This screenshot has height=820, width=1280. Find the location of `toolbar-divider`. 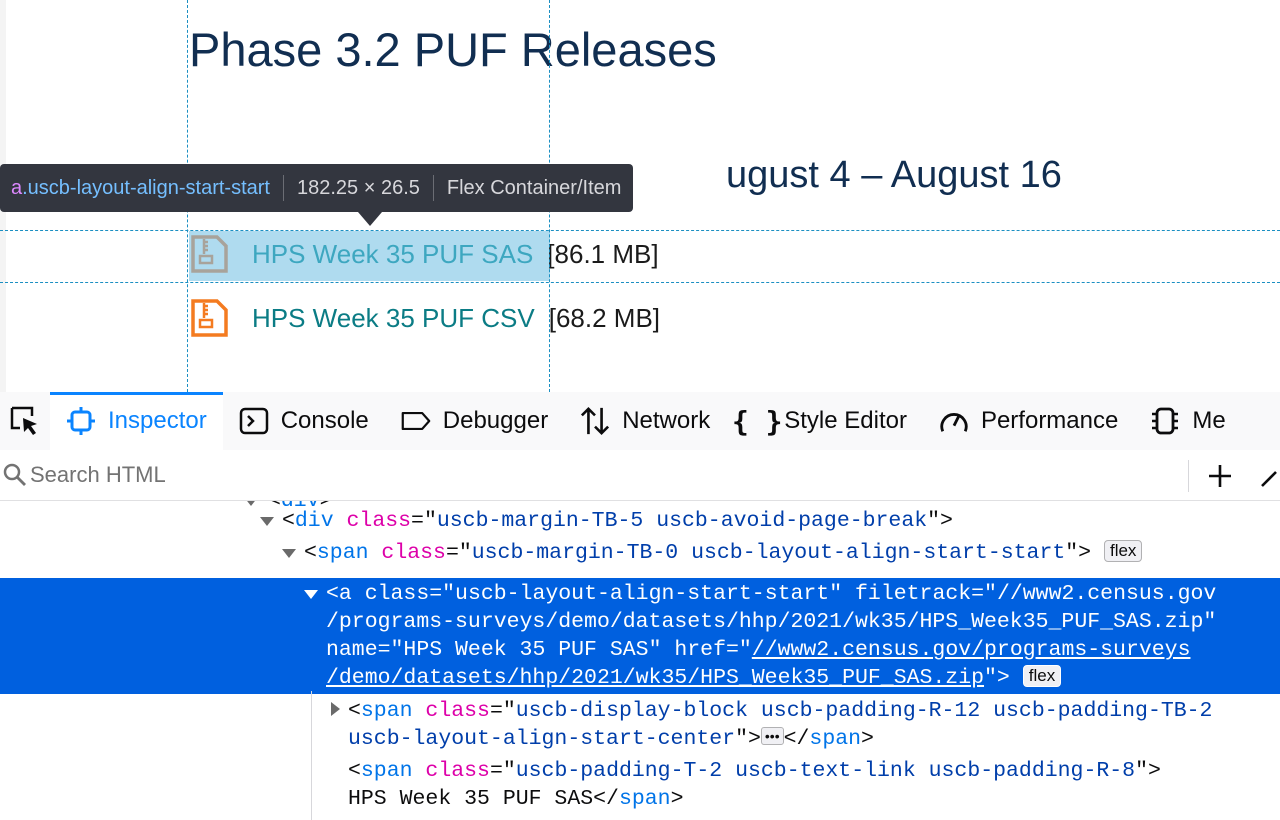

toolbar-divider is located at coordinates (1188, 476).